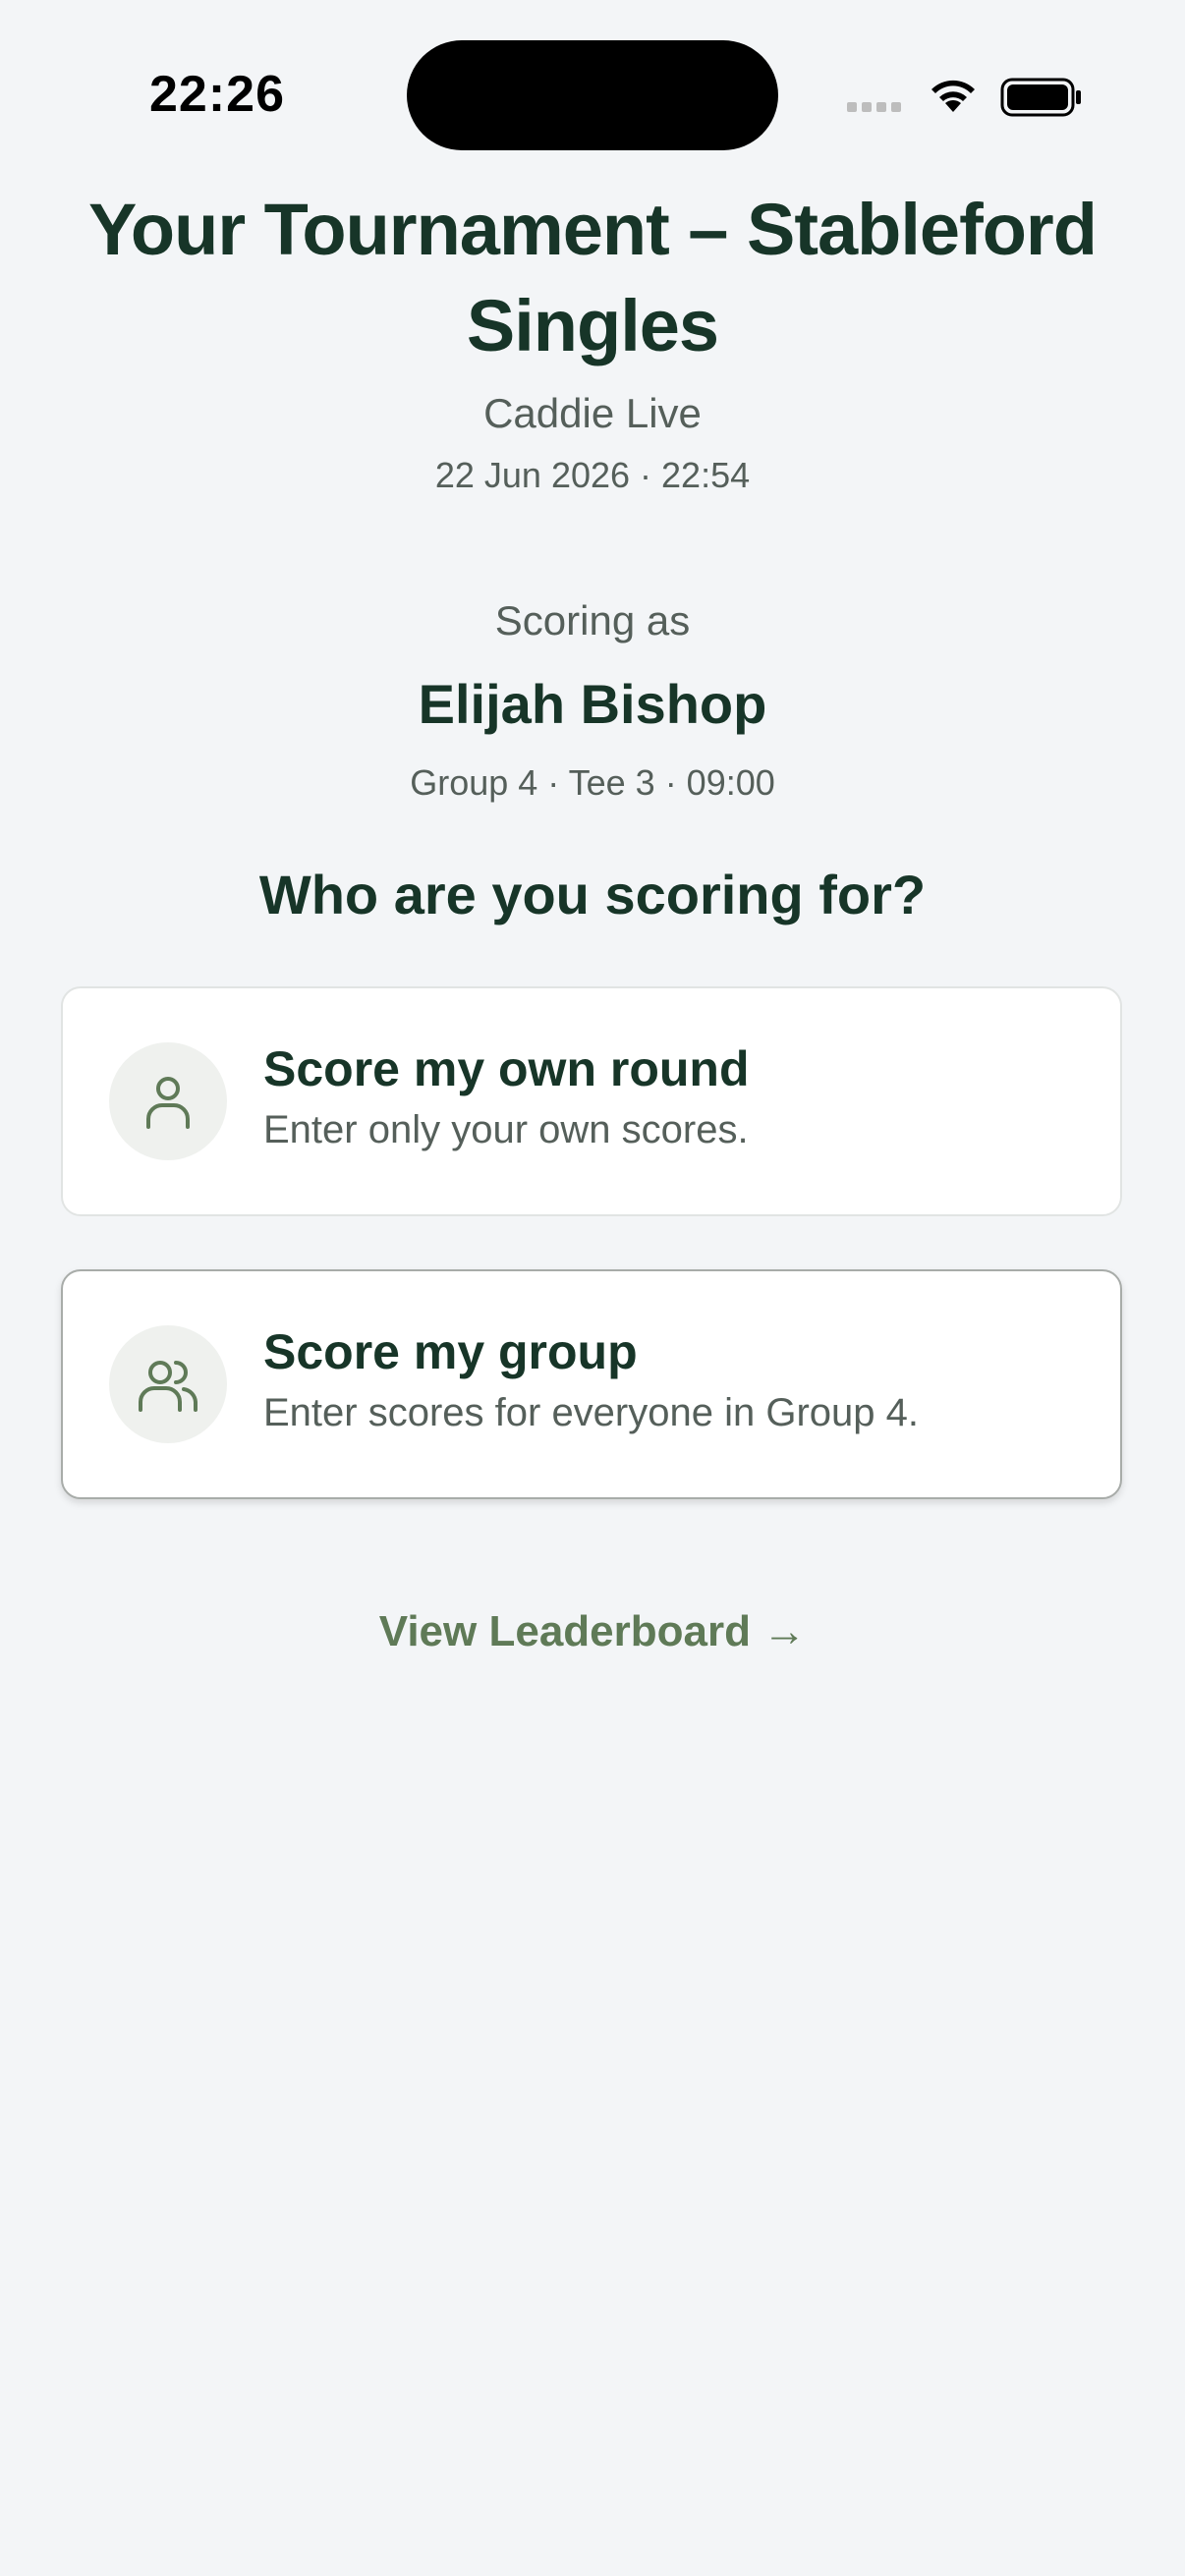 The height and width of the screenshot is (2576, 1185). I want to click on status-bar: 22:26, so click(592, 93).